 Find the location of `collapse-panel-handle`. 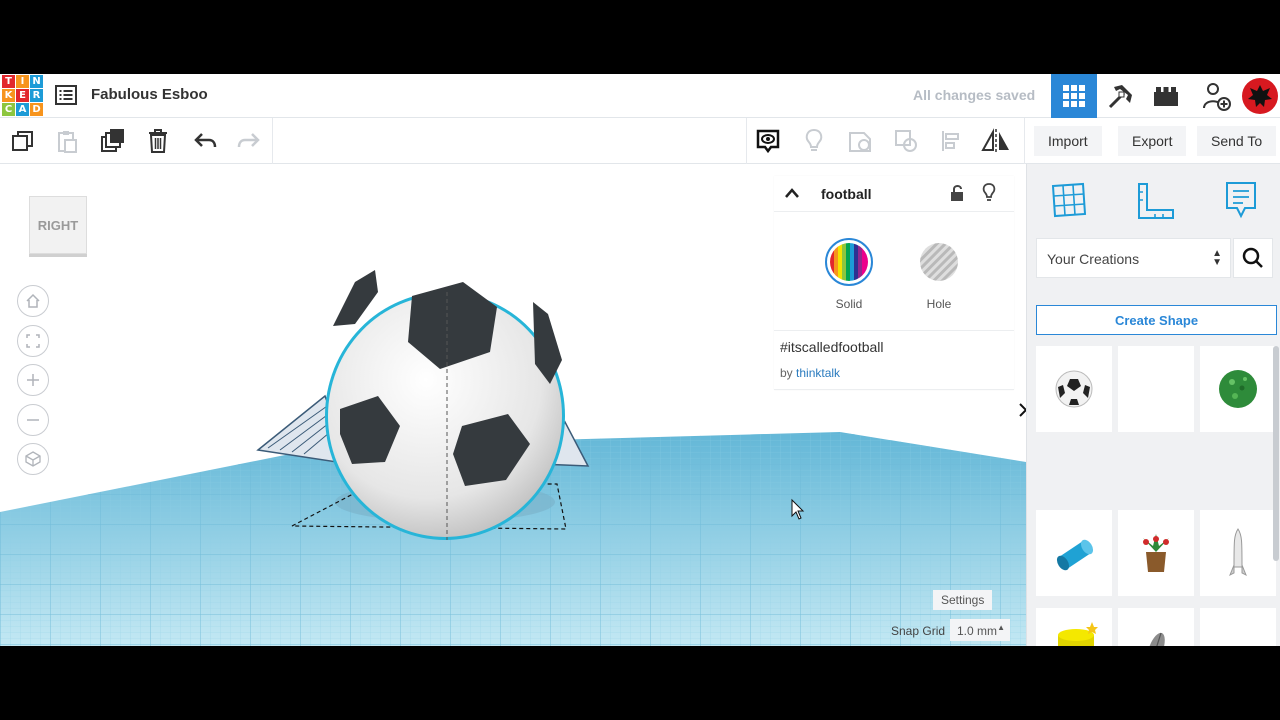

collapse-panel-handle is located at coordinates (1021, 410).